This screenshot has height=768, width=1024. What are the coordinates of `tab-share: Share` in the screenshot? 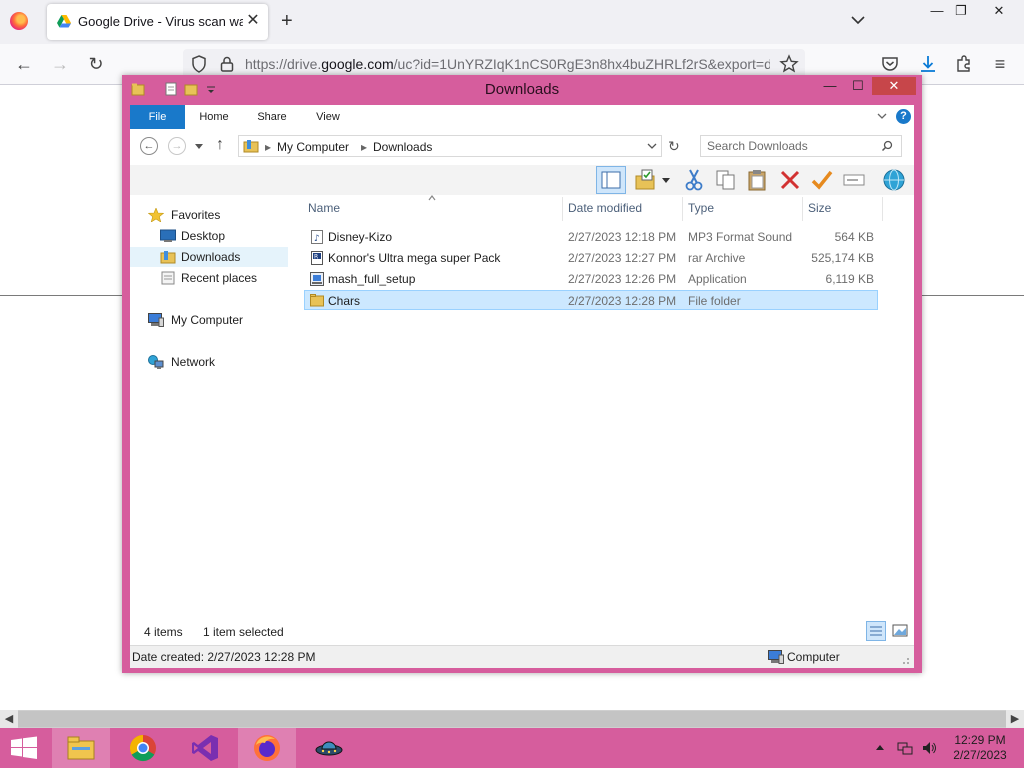 It's located at (272, 117).